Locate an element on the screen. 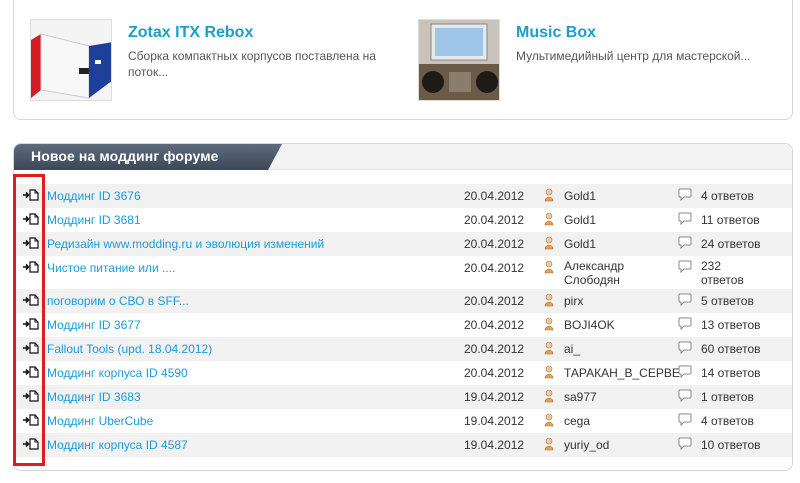 This screenshot has width=800, height=483. forum-title: Новое на моддинг форуме is located at coordinates (125, 156).